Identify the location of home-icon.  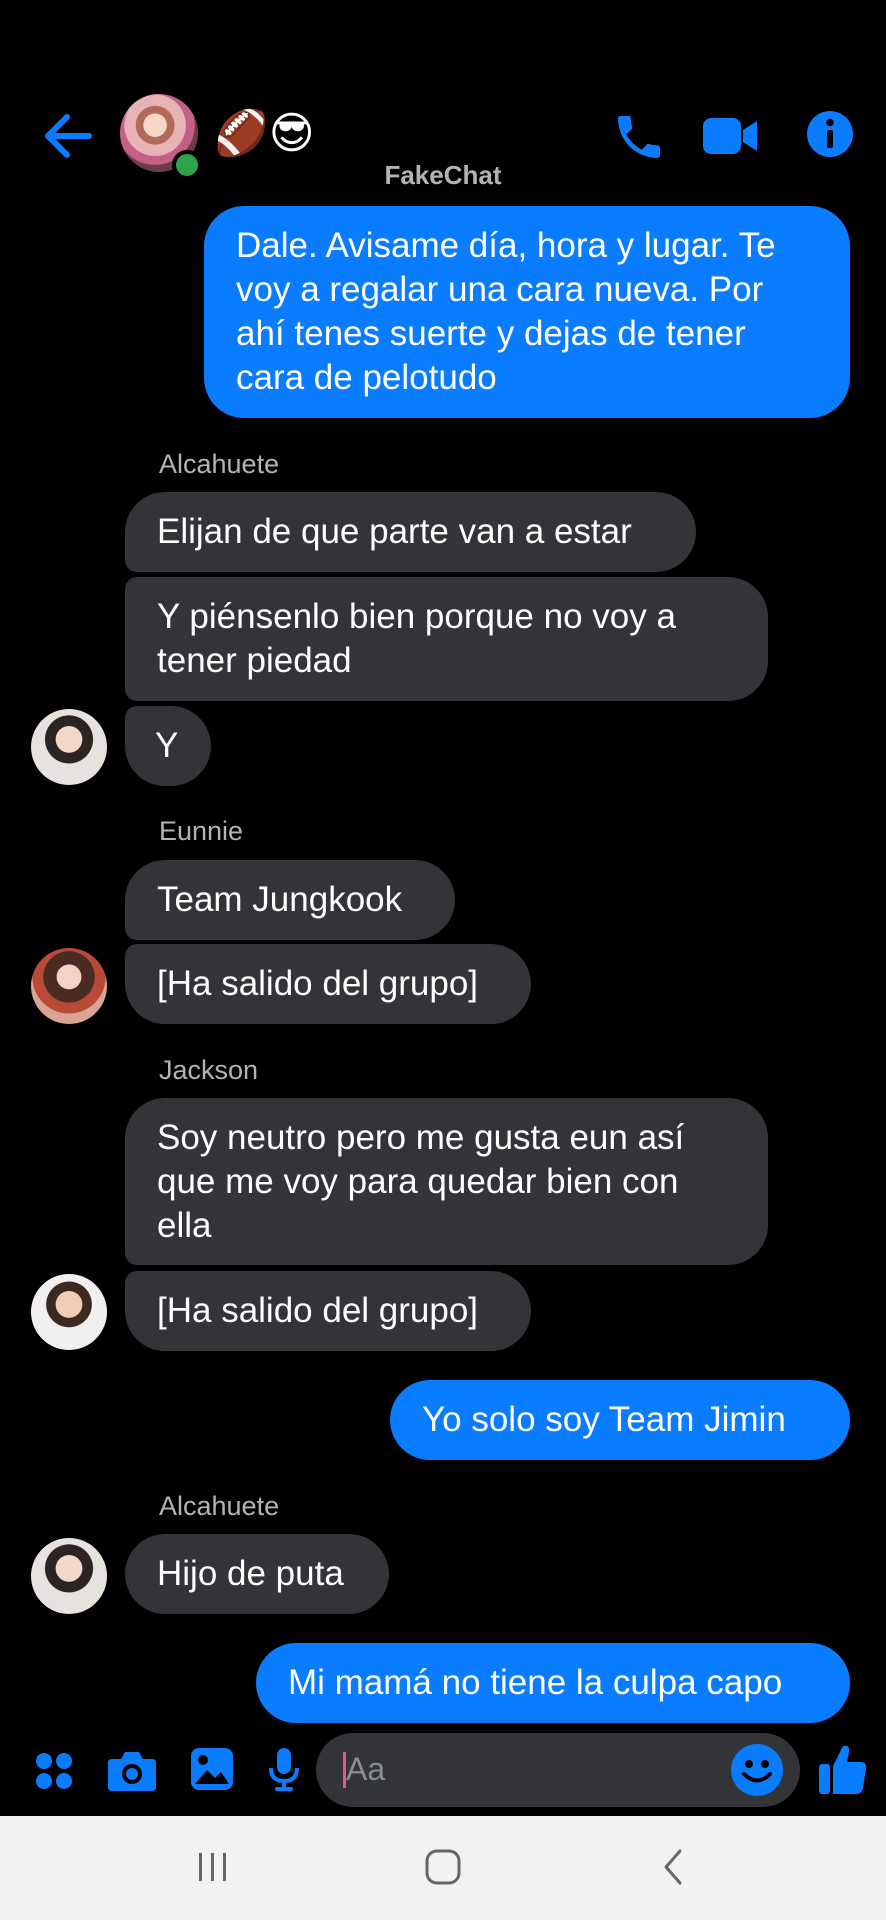
(443, 1867).